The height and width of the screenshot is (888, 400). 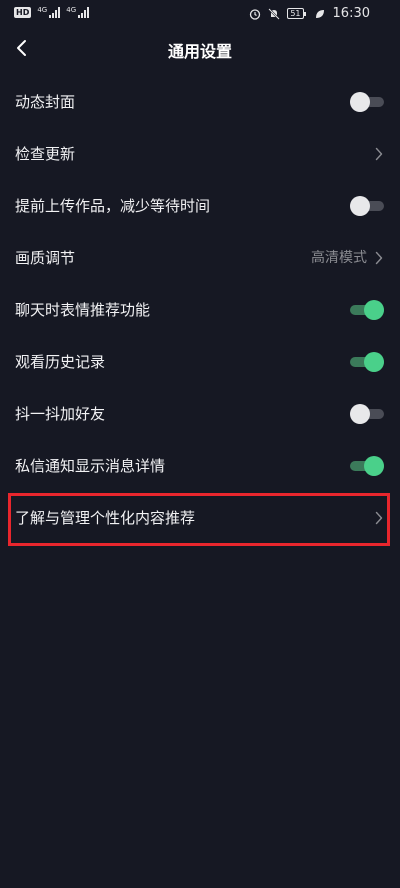 I want to click on setting-label: 私信通知显示消息详情, so click(x=90, y=466).